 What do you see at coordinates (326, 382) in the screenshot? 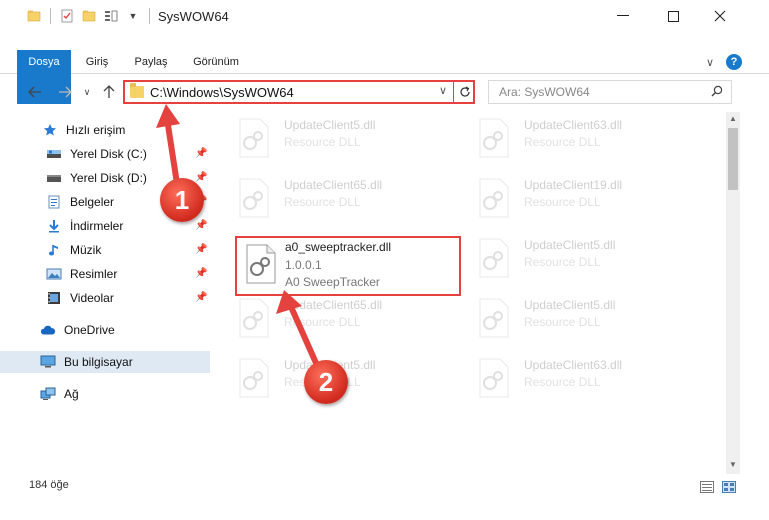
I see `step-2-marker: 2` at bounding box center [326, 382].